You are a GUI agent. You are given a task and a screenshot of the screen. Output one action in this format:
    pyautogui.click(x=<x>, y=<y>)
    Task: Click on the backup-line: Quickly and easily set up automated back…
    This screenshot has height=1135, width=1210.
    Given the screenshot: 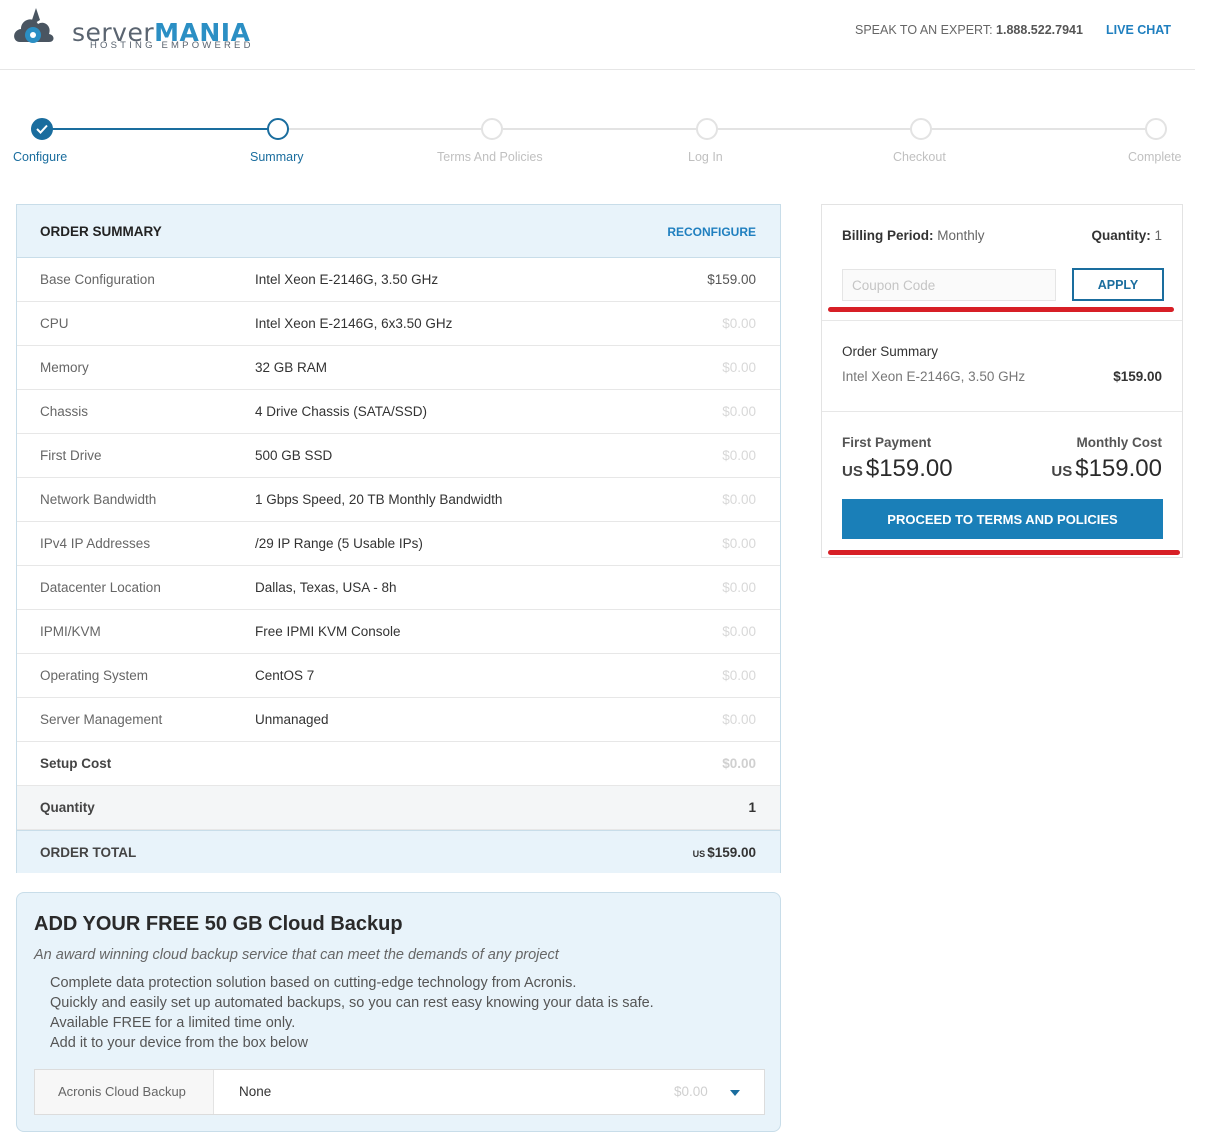 What is the action you would take?
    pyautogui.click(x=352, y=1003)
    